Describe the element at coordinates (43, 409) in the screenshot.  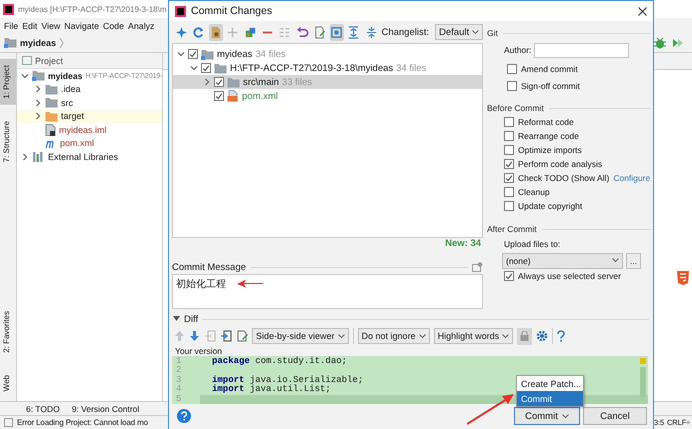
I see `tool-window-button: 6: TODO` at that location.